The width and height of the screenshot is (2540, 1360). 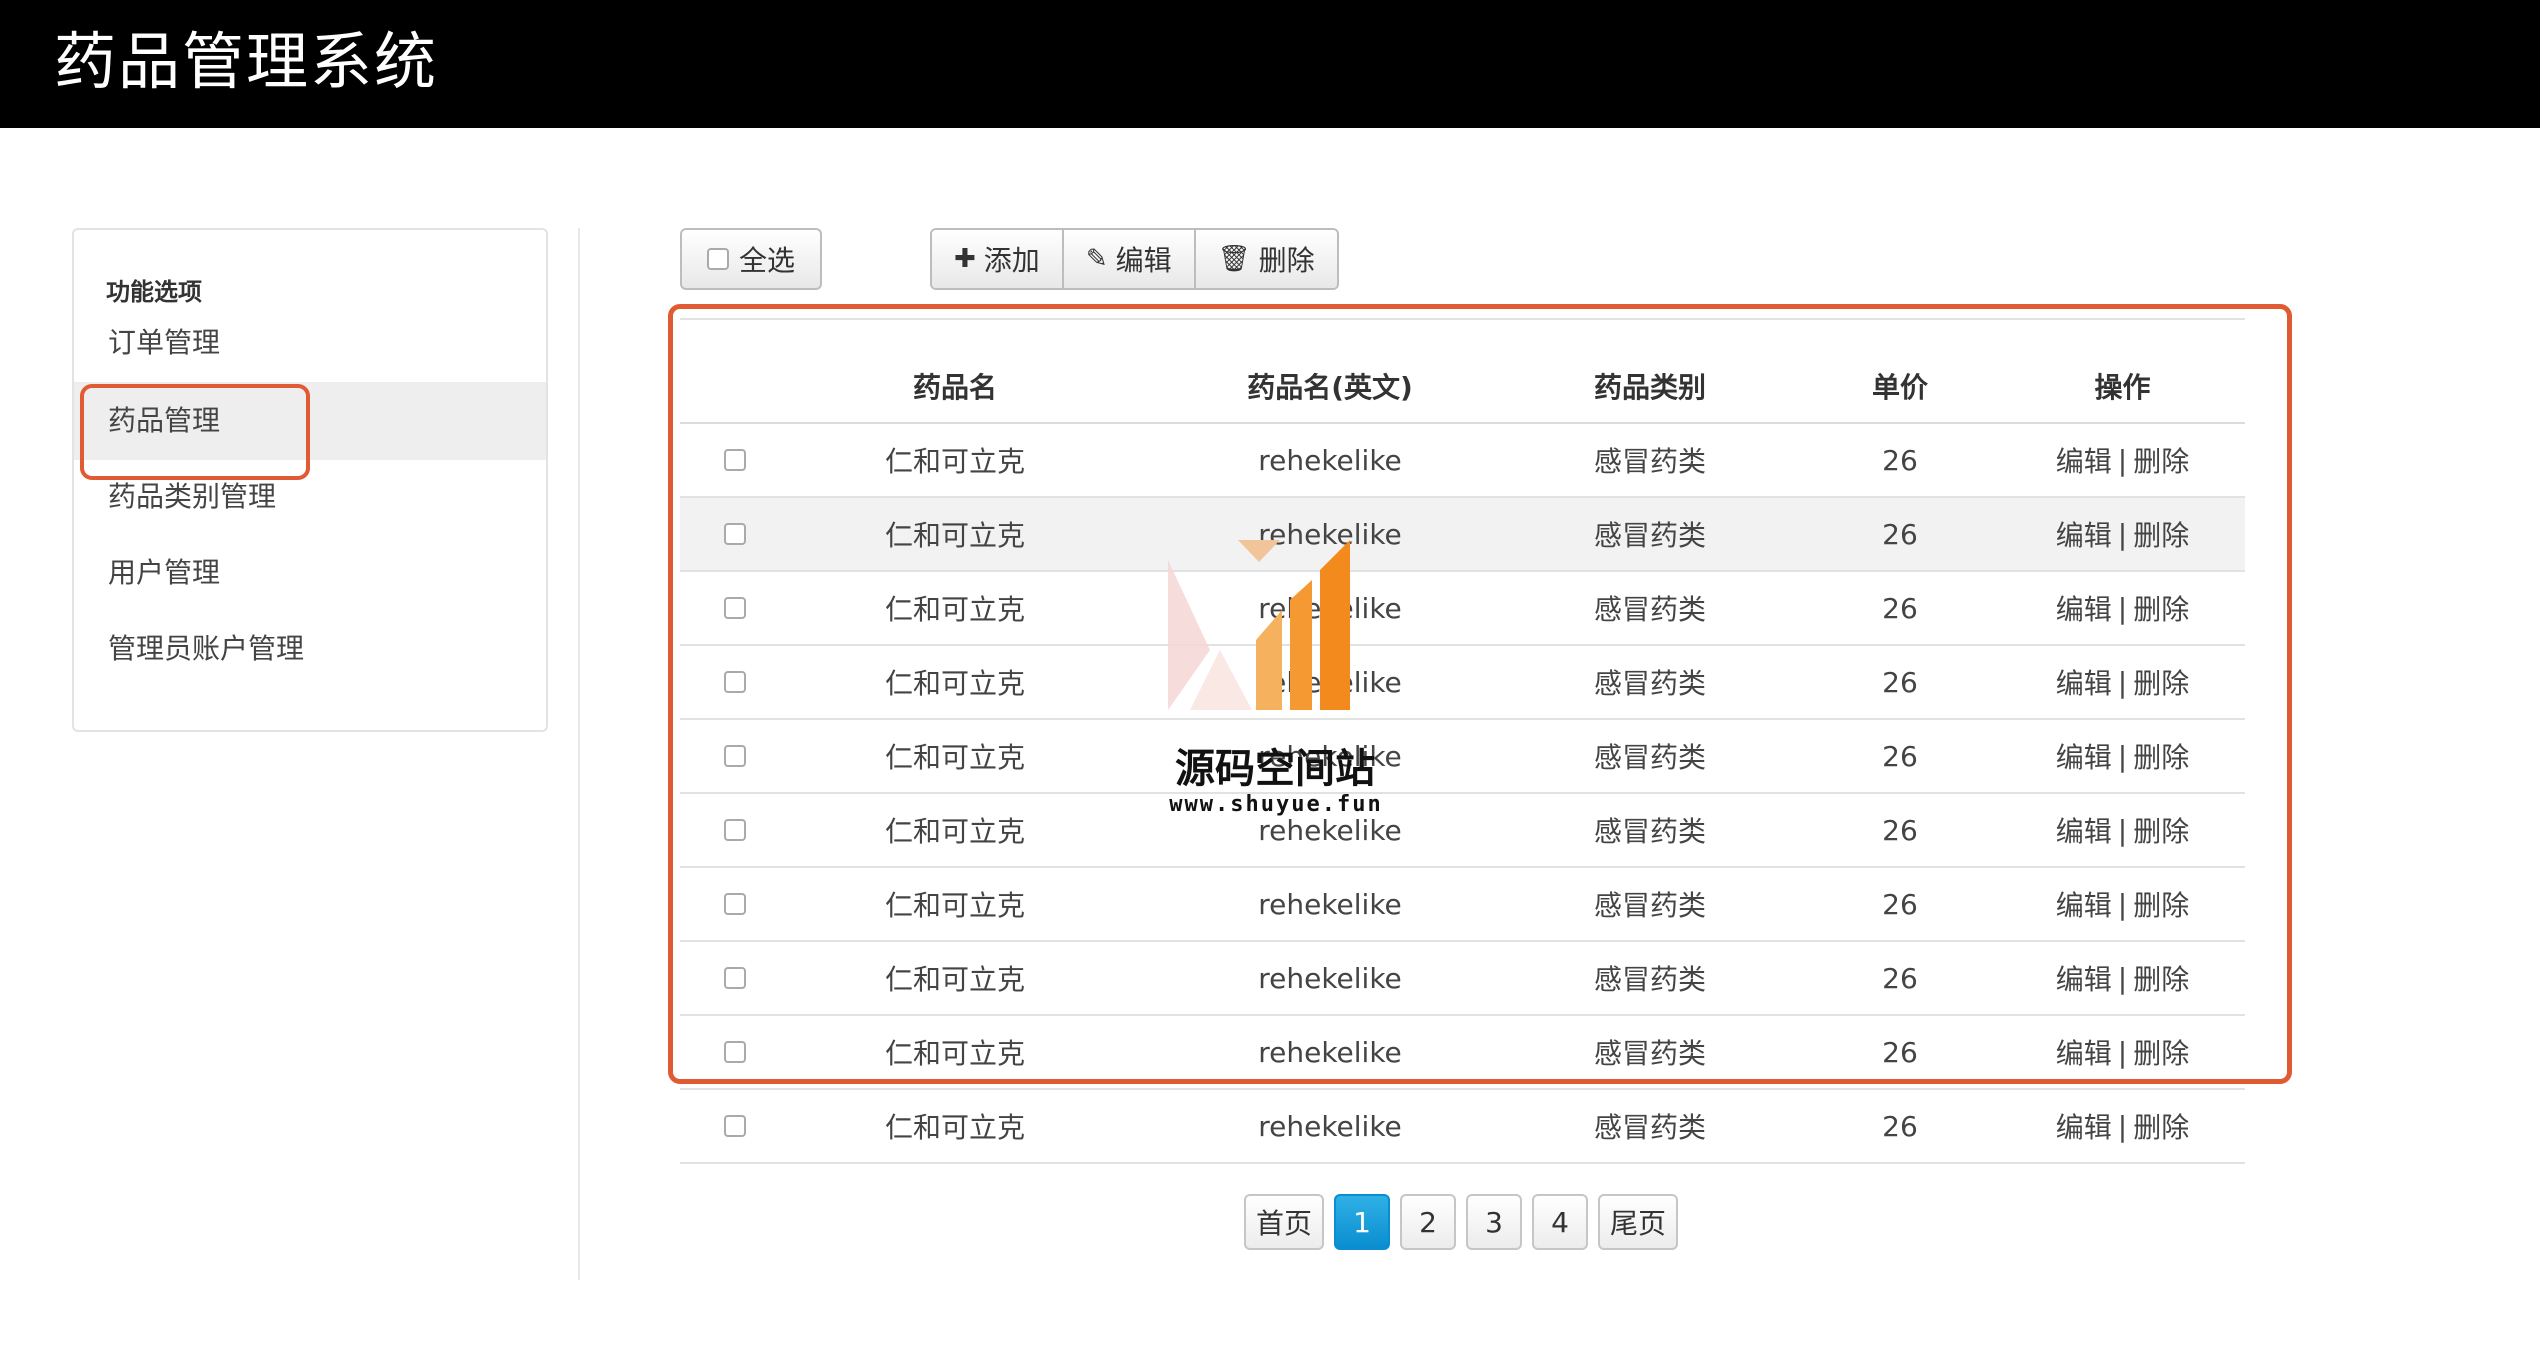 I want to click on action-button-group: ✚ 添加 ✎ 编辑 🗑 删除, so click(x=1134, y=259).